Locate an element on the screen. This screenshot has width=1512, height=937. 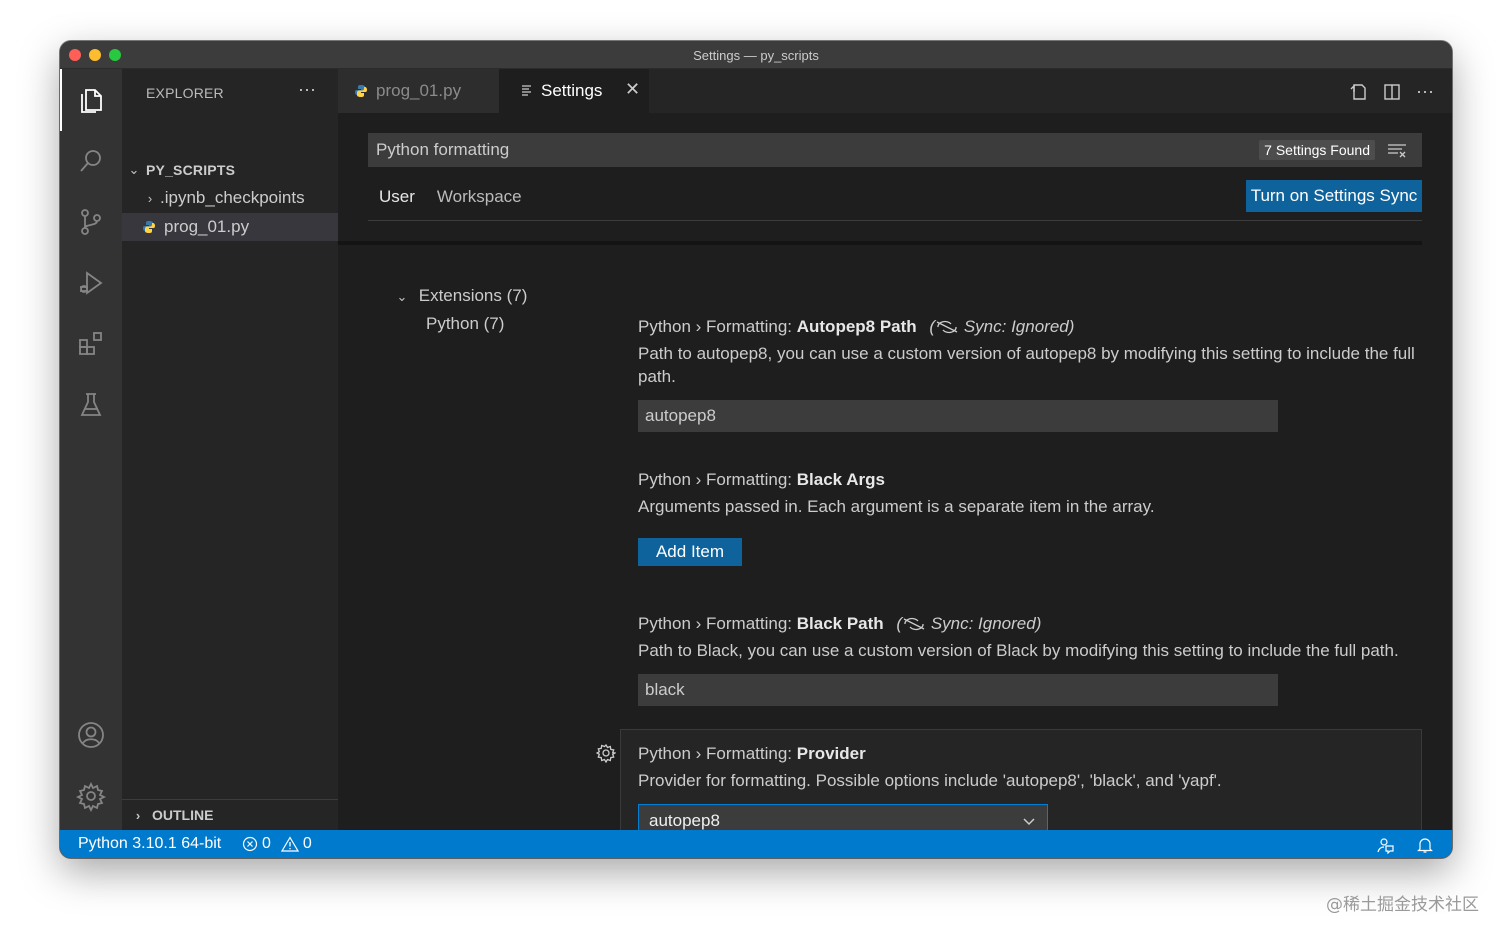
tab-label: Settings is located at coordinates (572, 90).